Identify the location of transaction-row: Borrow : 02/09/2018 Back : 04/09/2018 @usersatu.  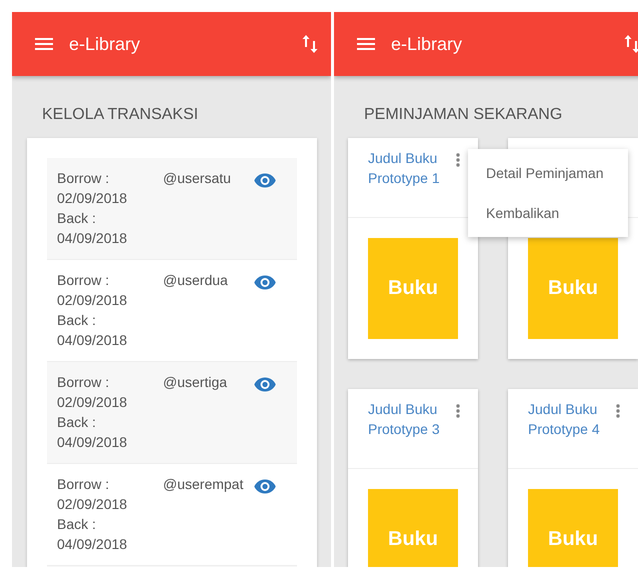
(172, 209).